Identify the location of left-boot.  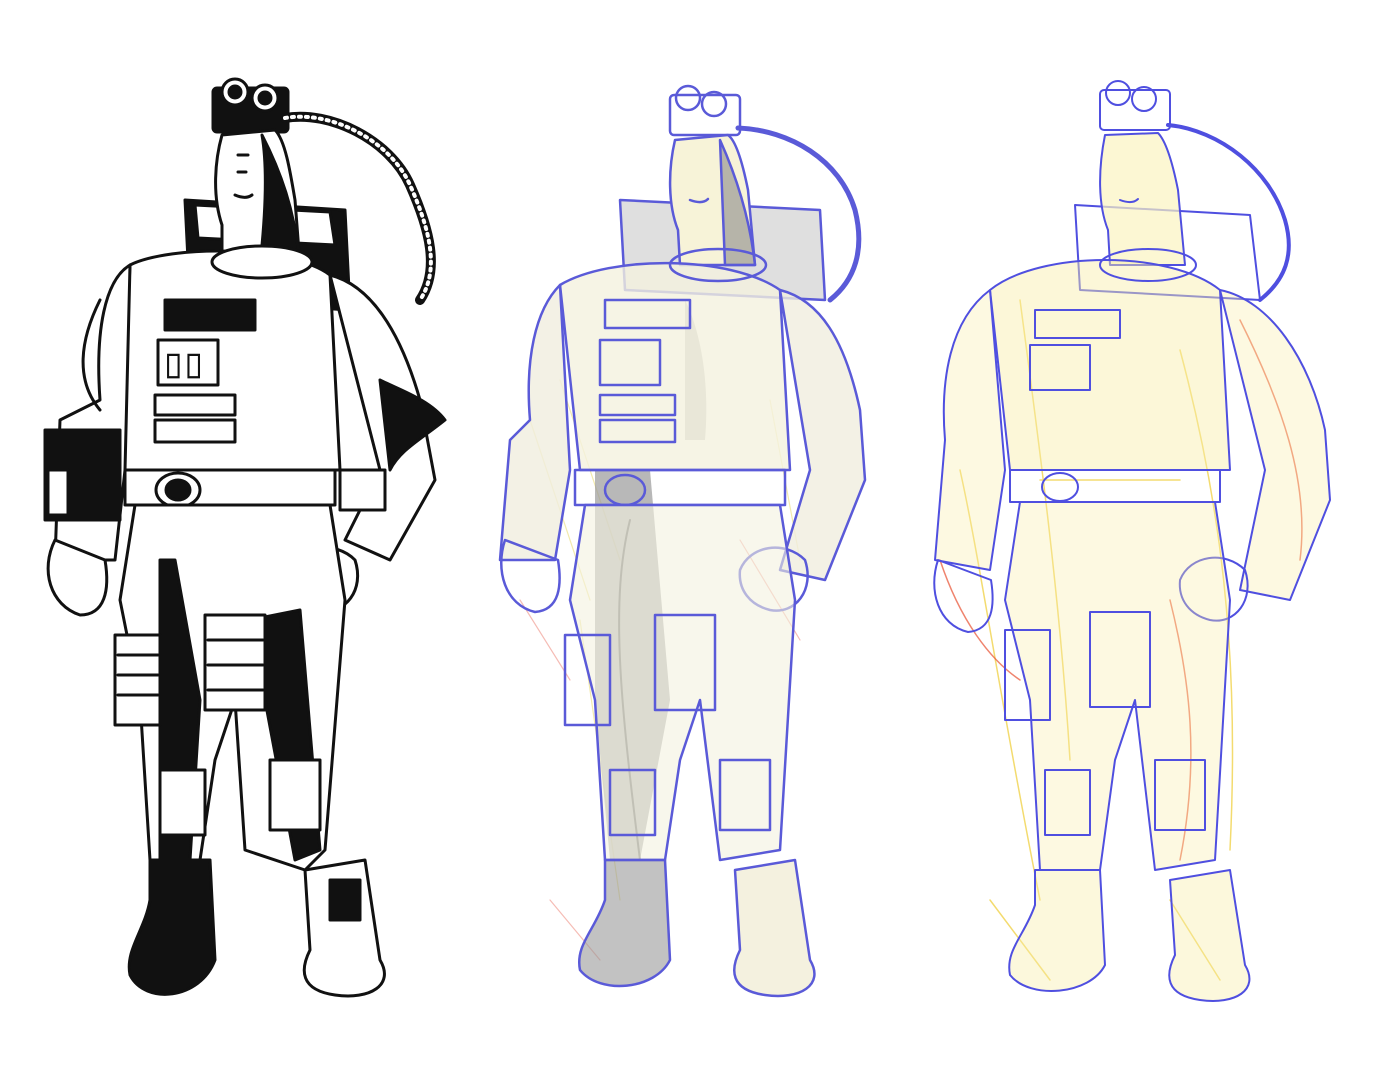
(172, 927).